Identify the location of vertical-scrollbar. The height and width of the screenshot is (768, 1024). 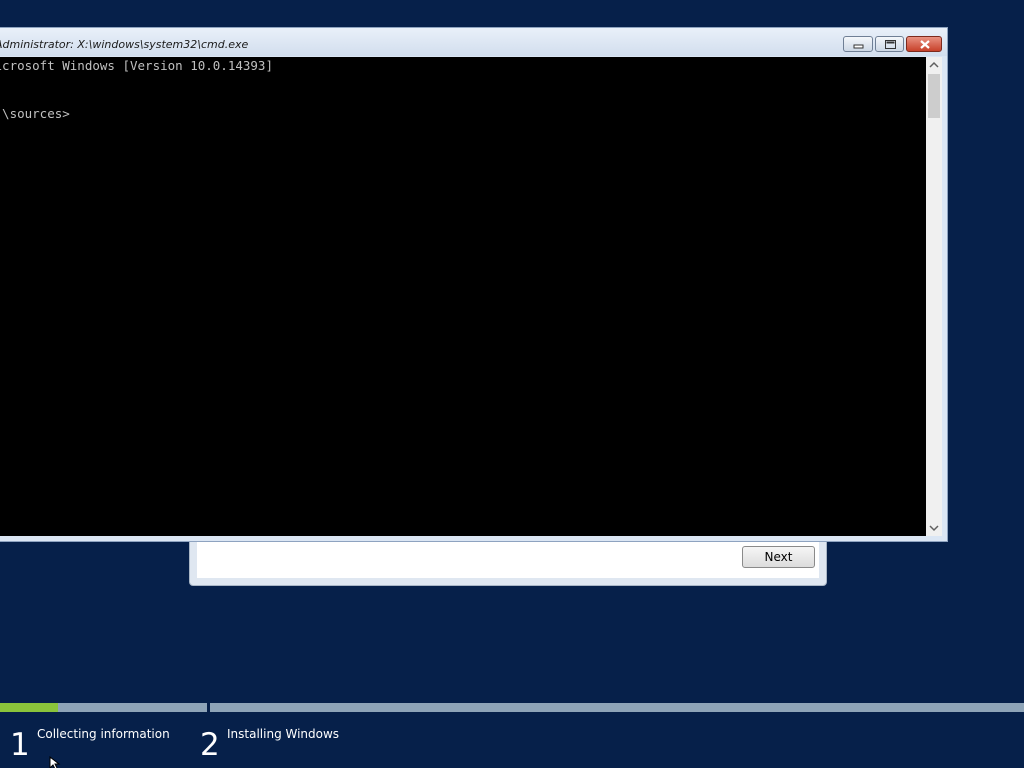
(934, 296).